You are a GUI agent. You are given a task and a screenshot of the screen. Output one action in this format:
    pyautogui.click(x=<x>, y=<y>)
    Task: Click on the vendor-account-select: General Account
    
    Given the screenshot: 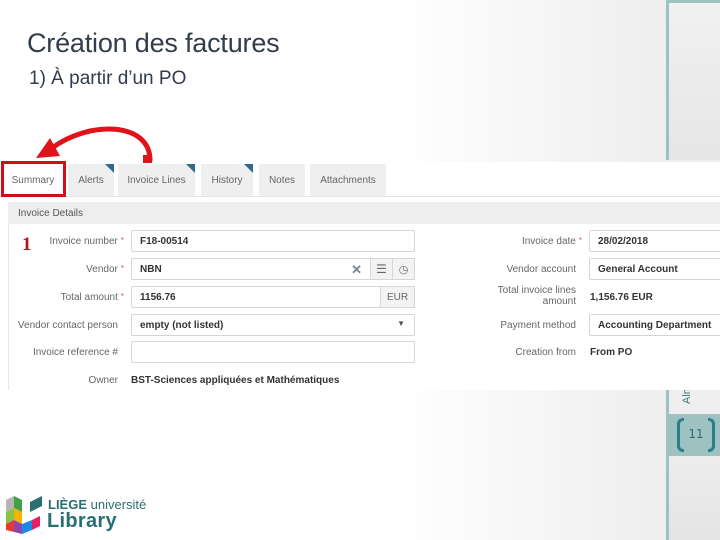 What is the action you would take?
    pyautogui.click(x=654, y=269)
    